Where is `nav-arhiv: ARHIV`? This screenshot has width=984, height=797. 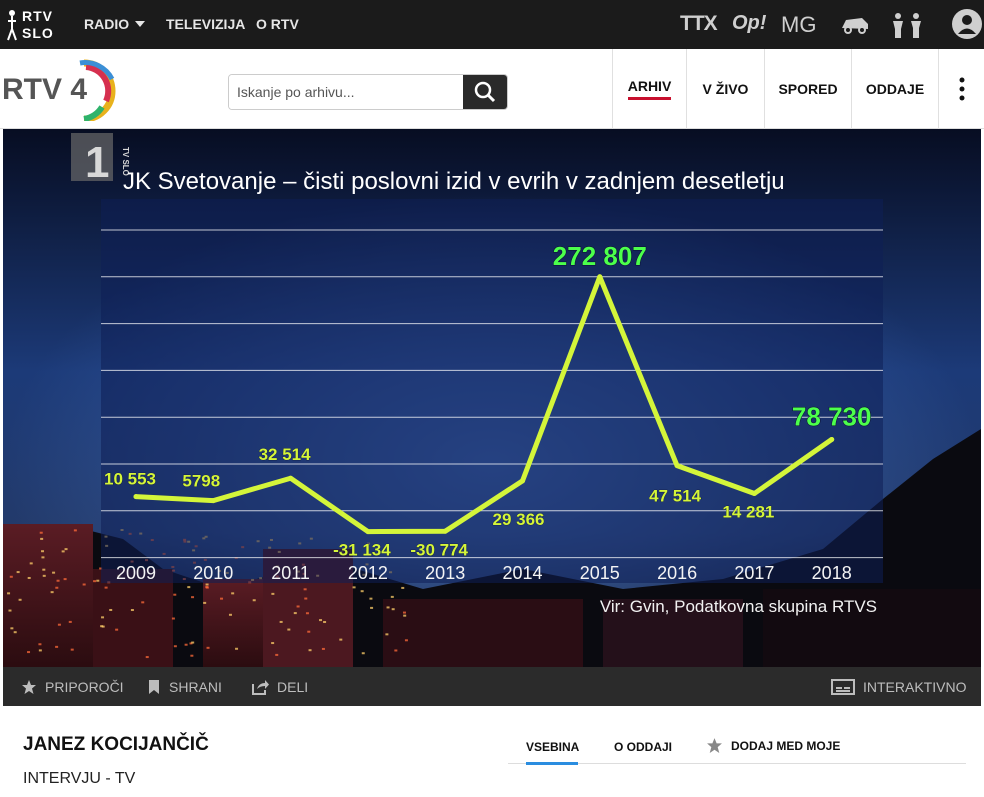
nav-arhiv: ARHIV is located at coordinates (649, 89).